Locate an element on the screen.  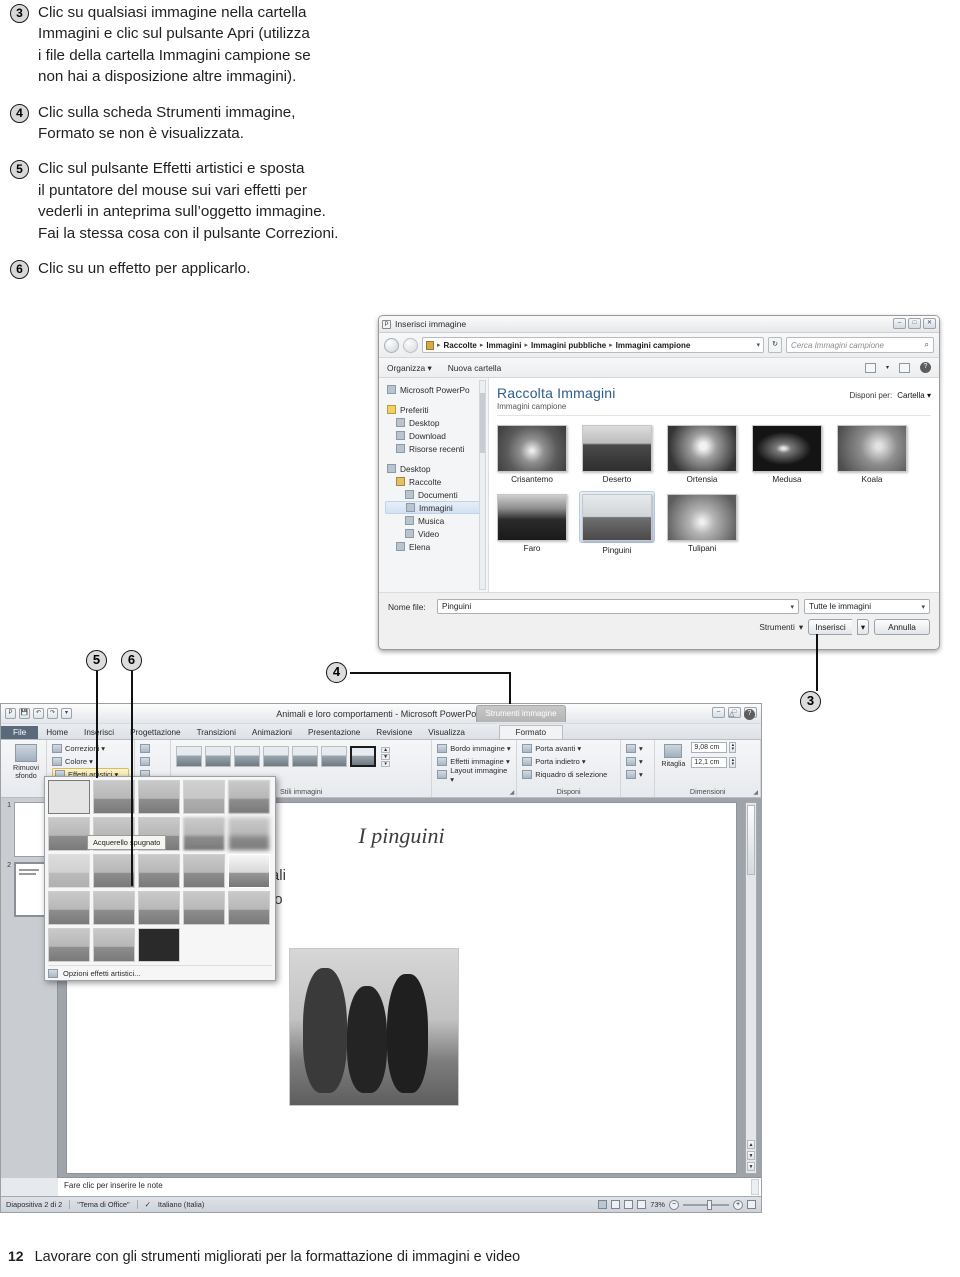
colore-button: Colore ▾ is located at coordinates (90, 761).